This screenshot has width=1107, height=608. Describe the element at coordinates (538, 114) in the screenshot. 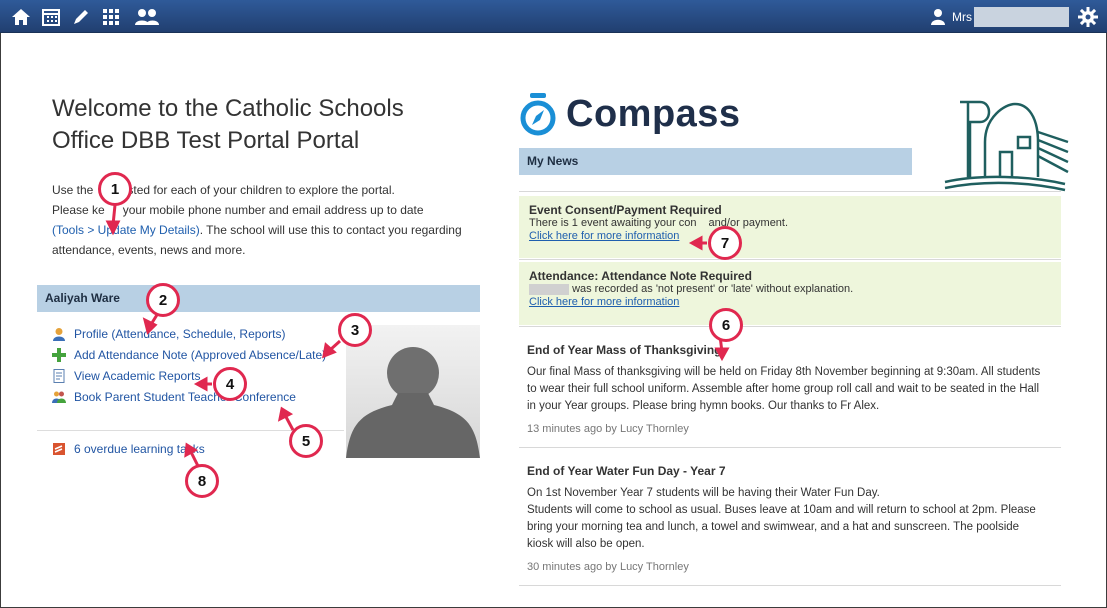

I see `compass-icon` at that location.